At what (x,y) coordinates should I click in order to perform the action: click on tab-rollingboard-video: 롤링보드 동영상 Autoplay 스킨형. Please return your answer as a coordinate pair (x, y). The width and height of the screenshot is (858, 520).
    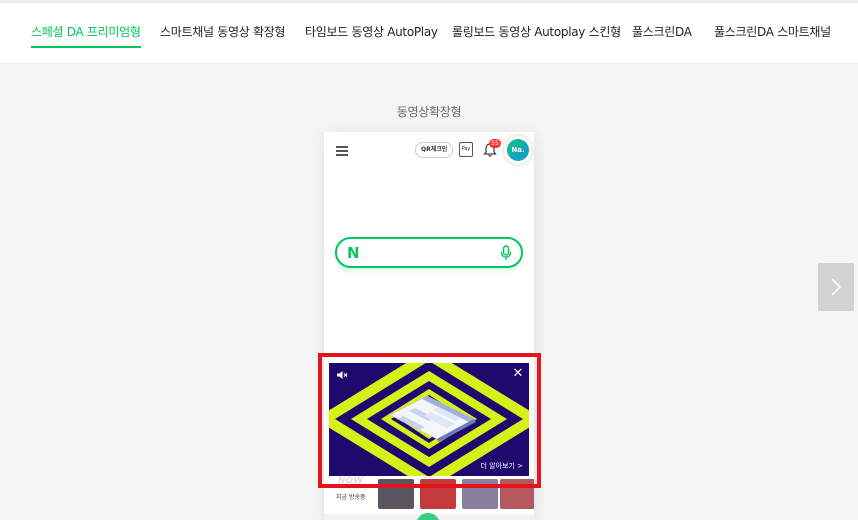
    Looking at the image, I should click on (536, 31).